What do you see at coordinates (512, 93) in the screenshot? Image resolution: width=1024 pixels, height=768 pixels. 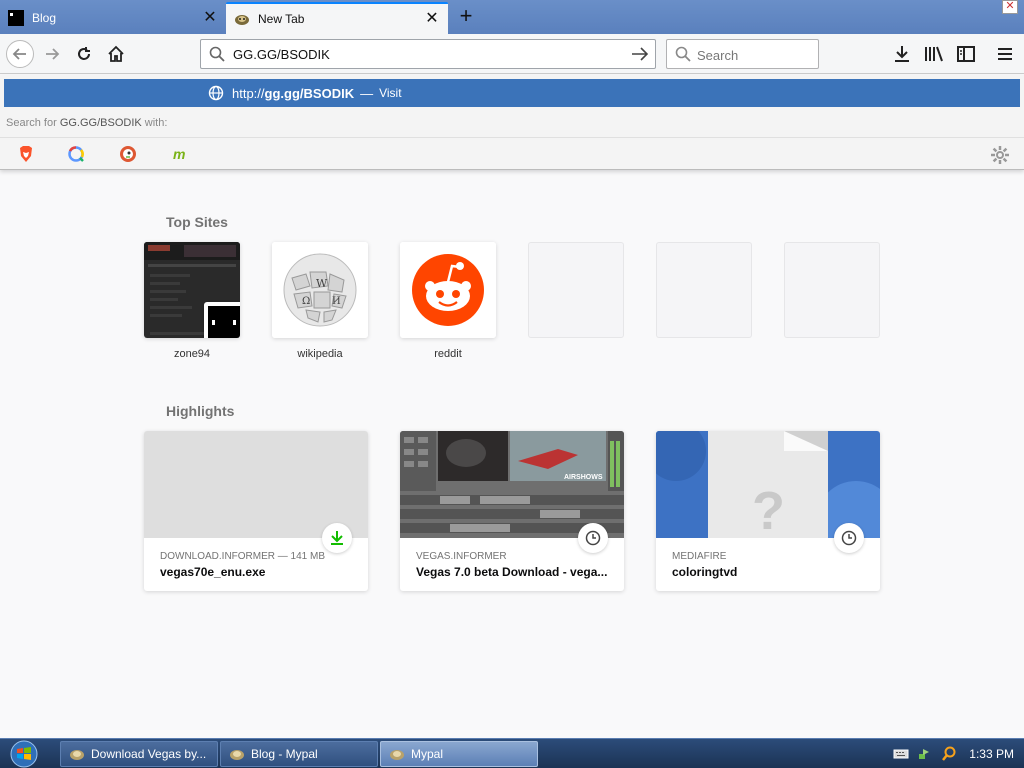 I see `visit-suggestion-row: http://gg.gg/BSODIK — Visit` at bounding box center [512, 93].